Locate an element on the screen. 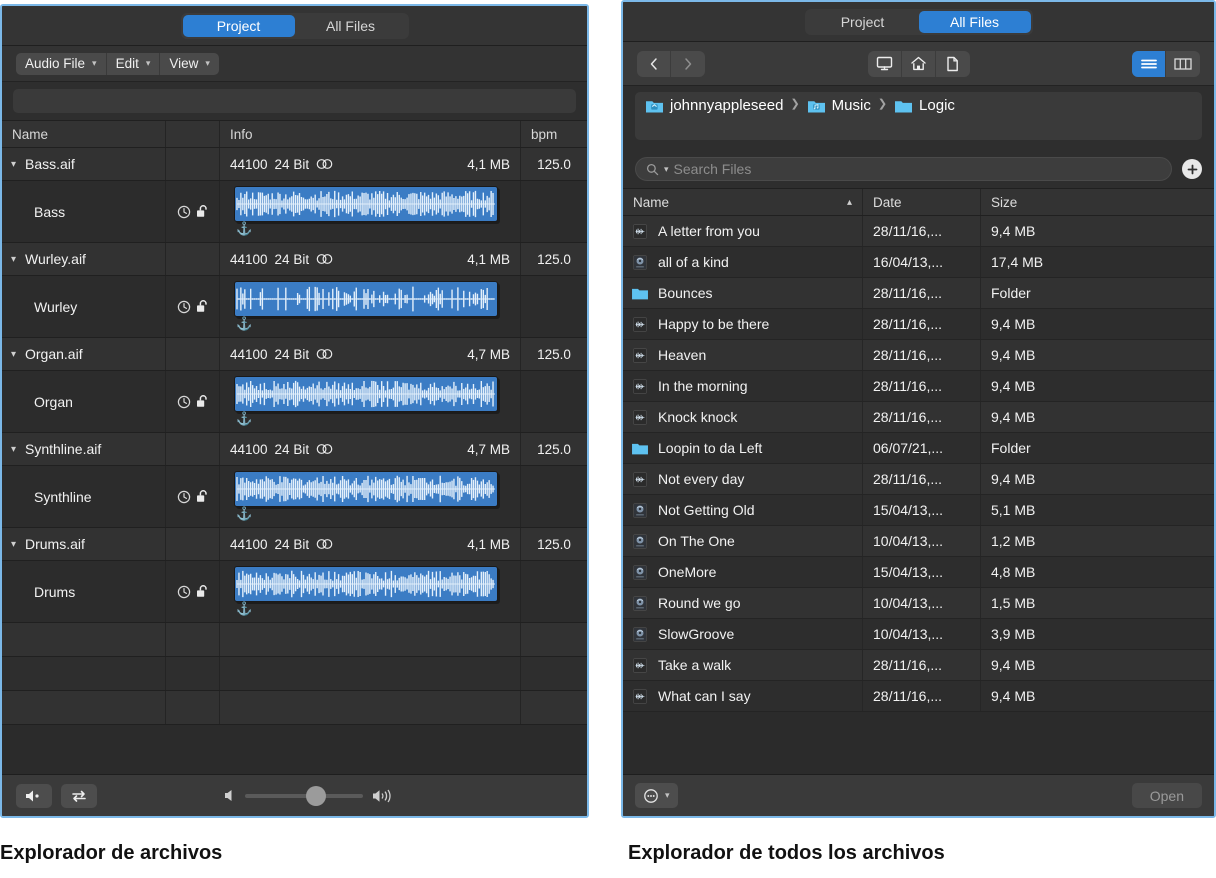 This screenshot has width=1216, height=878. file-row: Knock knock 28/11/16,... 9,4 MB is located at coordinates (918, 417).